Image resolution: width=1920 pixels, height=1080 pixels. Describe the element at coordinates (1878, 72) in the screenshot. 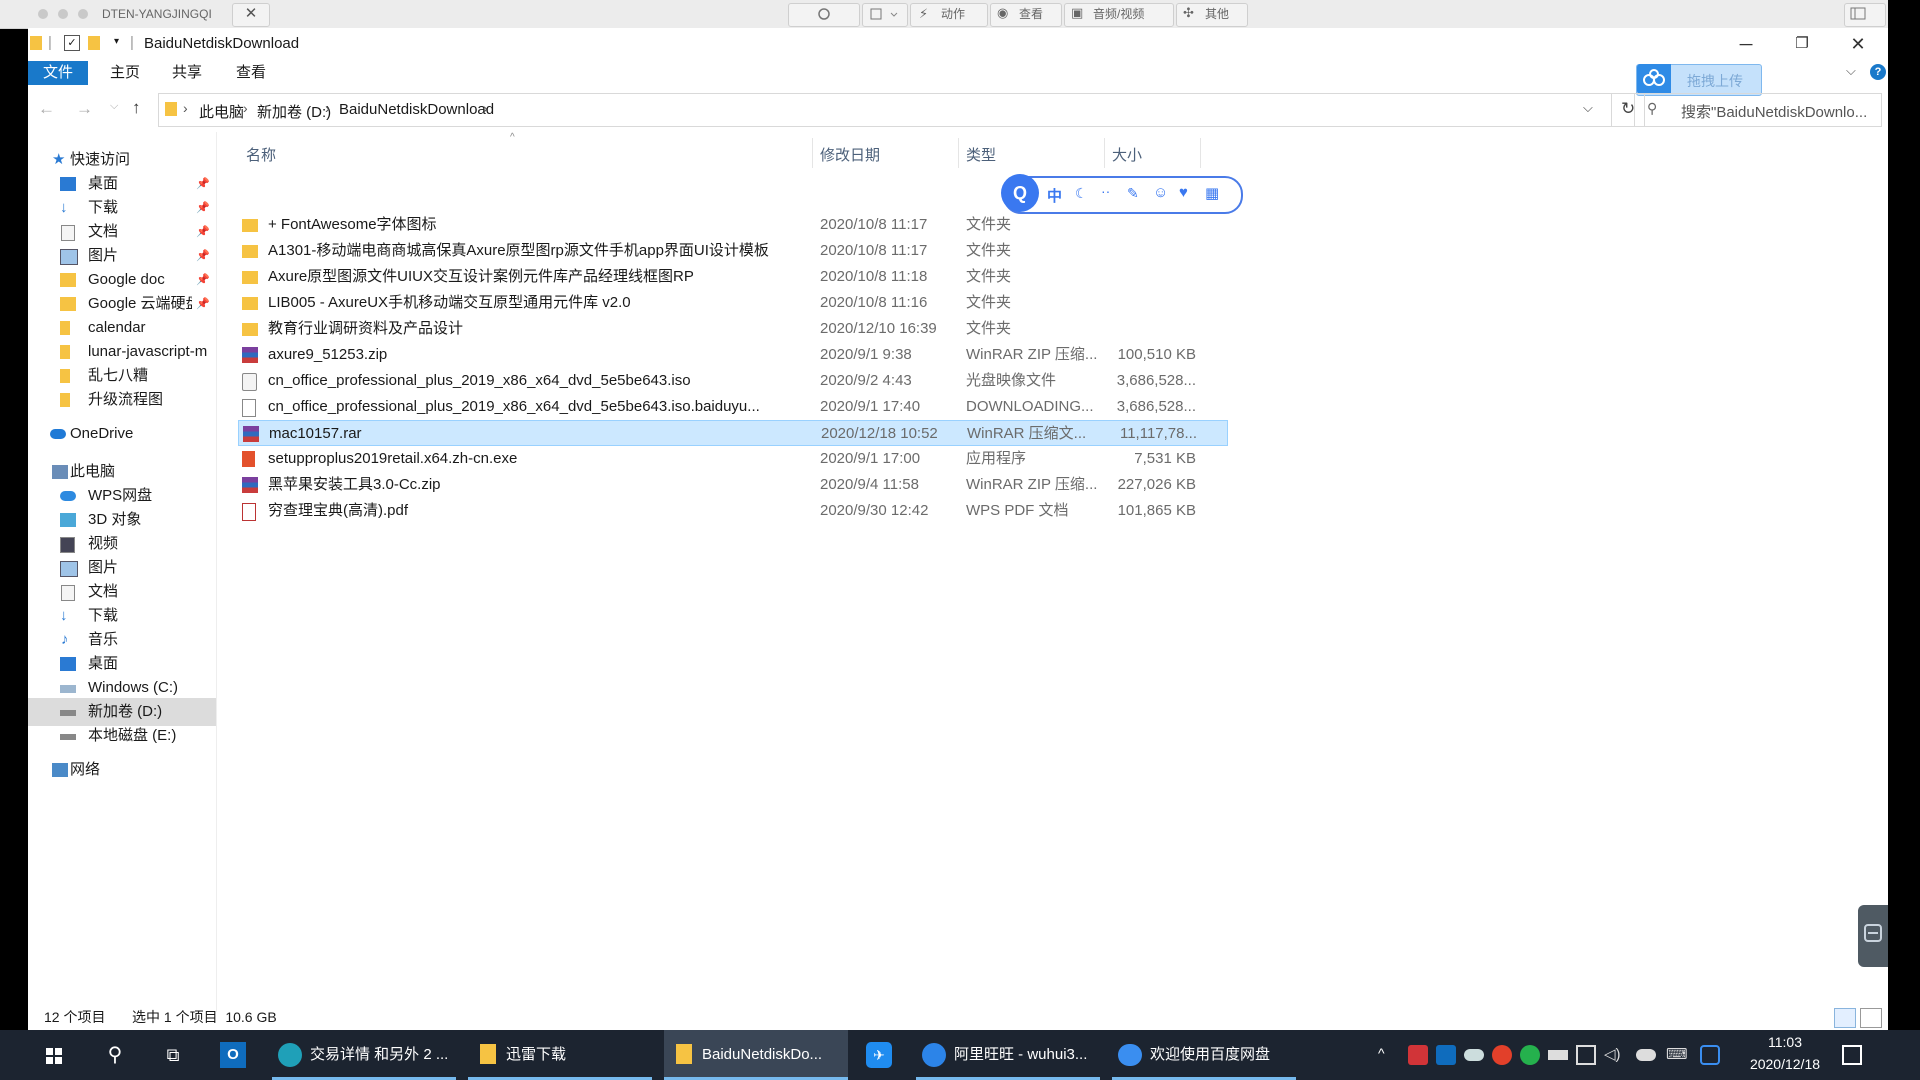

I see `help-icon: ?` at that location.